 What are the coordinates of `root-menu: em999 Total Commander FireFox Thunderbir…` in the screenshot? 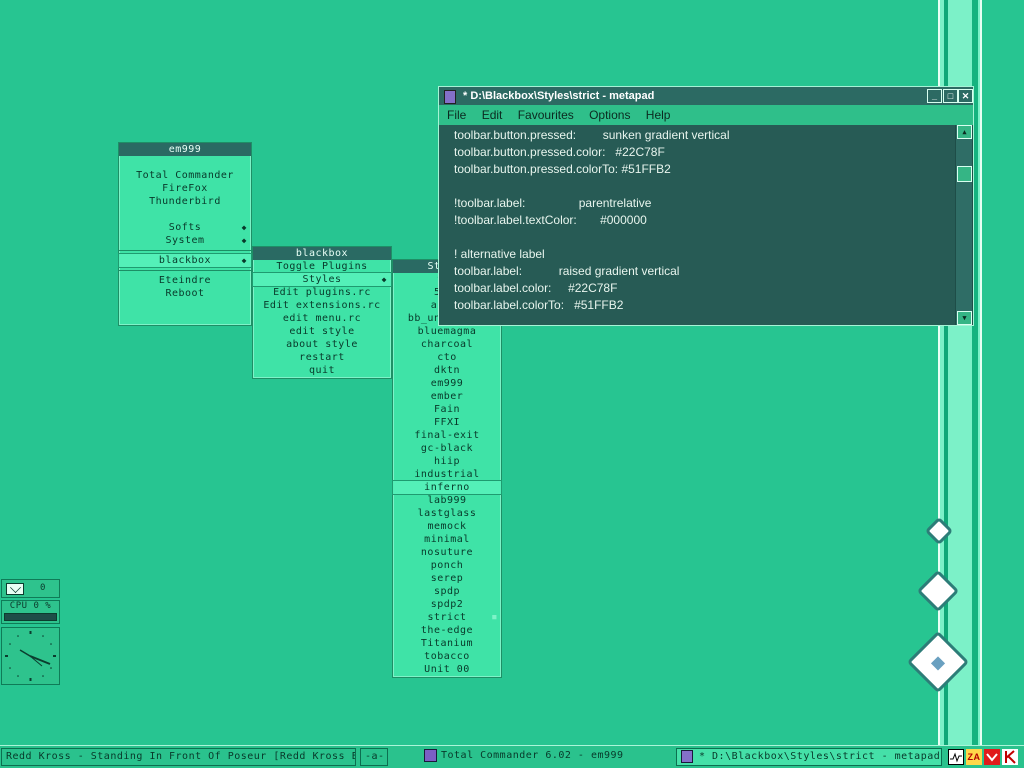 It's located at (185, 234).